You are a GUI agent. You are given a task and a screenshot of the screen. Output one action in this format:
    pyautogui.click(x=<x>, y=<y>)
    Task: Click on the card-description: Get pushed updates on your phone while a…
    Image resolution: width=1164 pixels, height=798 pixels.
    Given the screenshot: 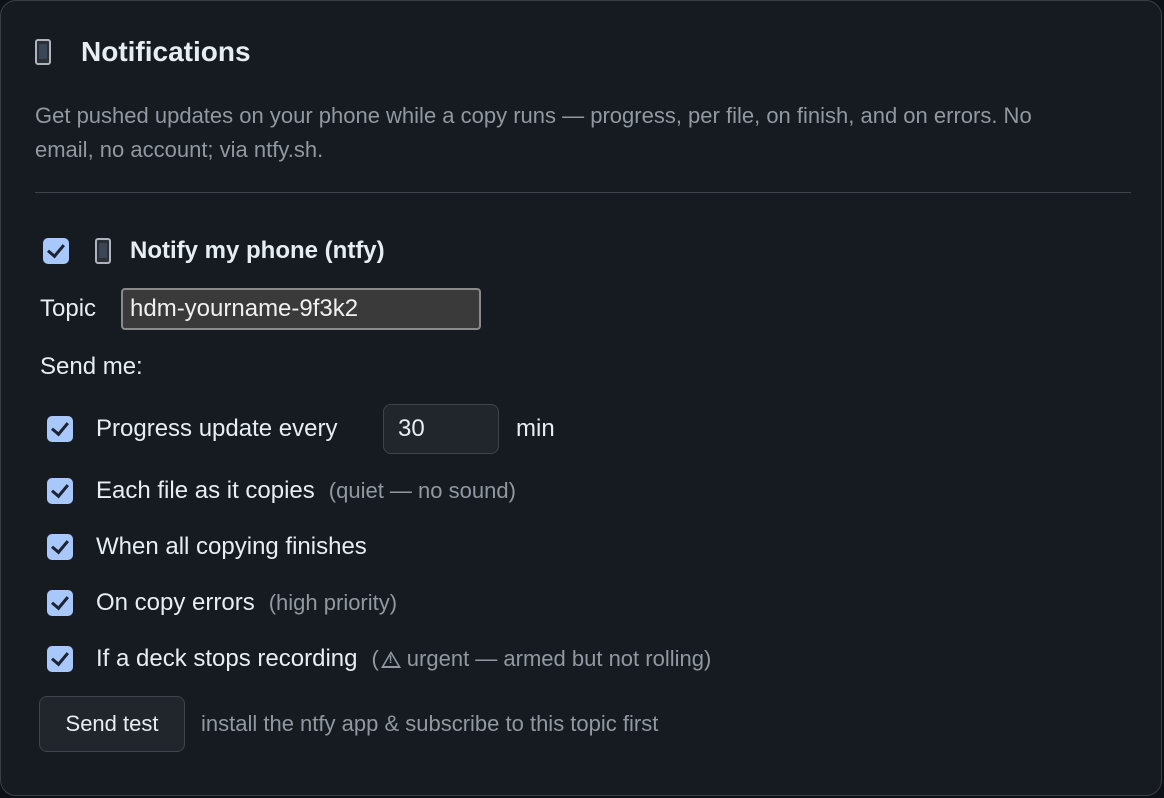 What is the action you would take?
    pyautogui.click(x=533, y=132)
    